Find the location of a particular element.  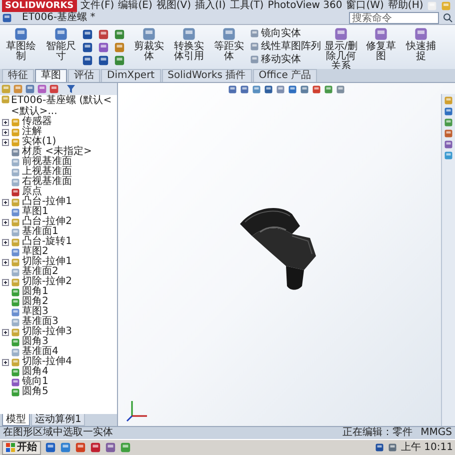

tree-item: 圆角1 is located at coordinates (59, 292).